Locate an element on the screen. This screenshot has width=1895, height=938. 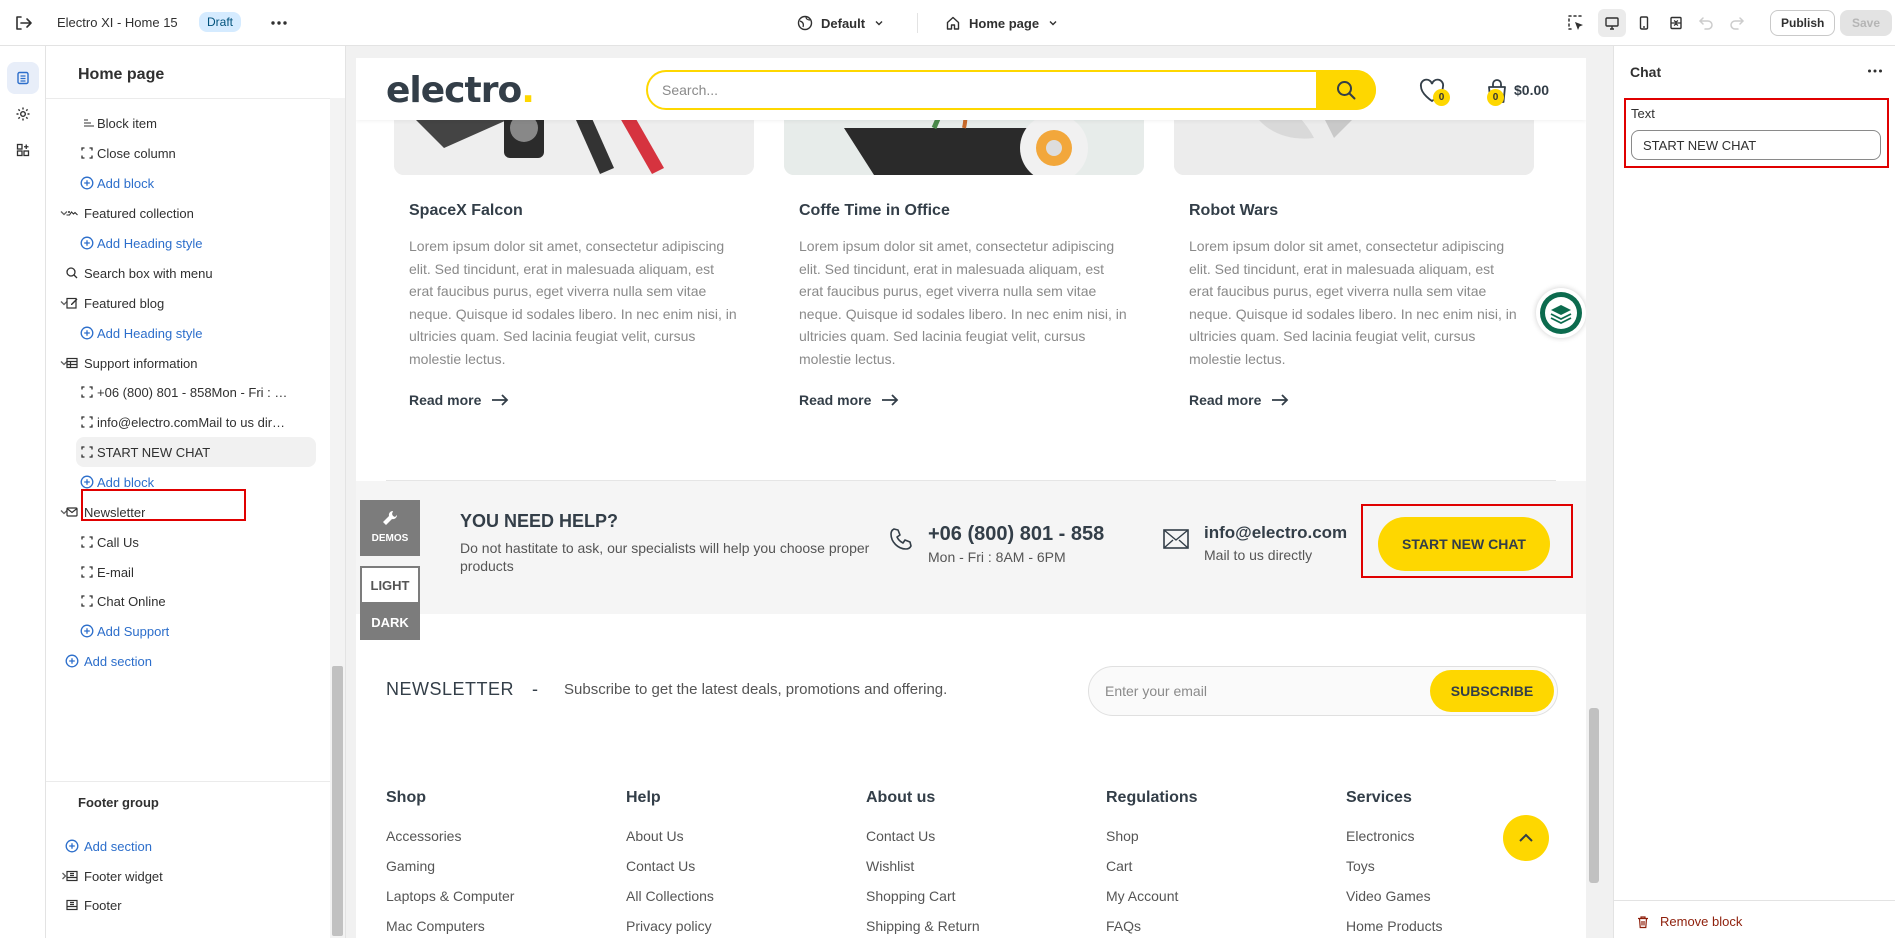
footer-link-mac-computers: Mac Computers is located at coordinates (450, 928).